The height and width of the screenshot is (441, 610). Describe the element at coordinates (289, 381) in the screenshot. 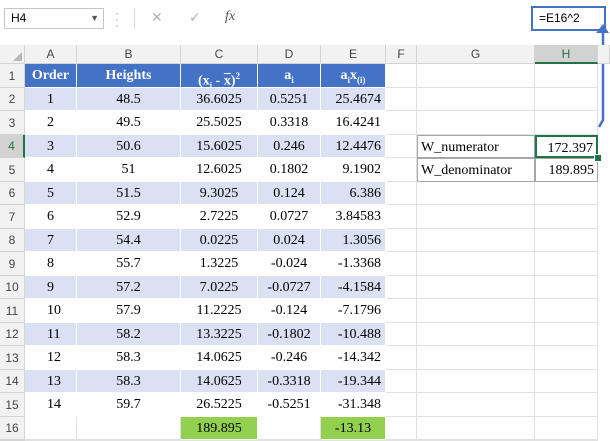

I see `table-cell: -0.3318` at that location.